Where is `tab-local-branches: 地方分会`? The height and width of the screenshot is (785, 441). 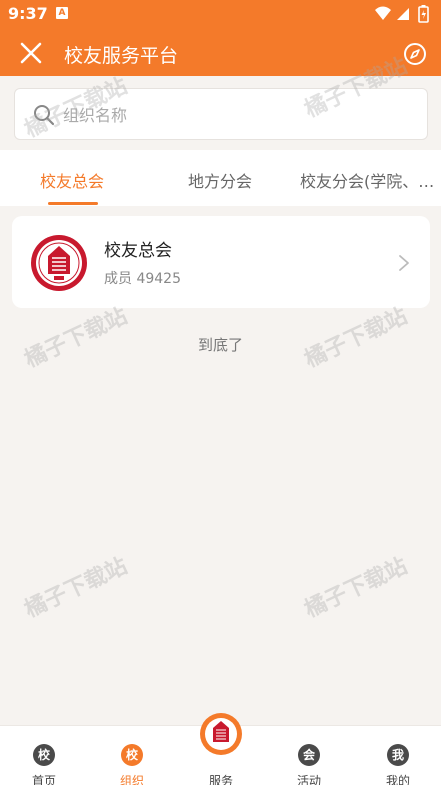 tab-local-branches: 地方分会 is located at coordinates (220, 180).